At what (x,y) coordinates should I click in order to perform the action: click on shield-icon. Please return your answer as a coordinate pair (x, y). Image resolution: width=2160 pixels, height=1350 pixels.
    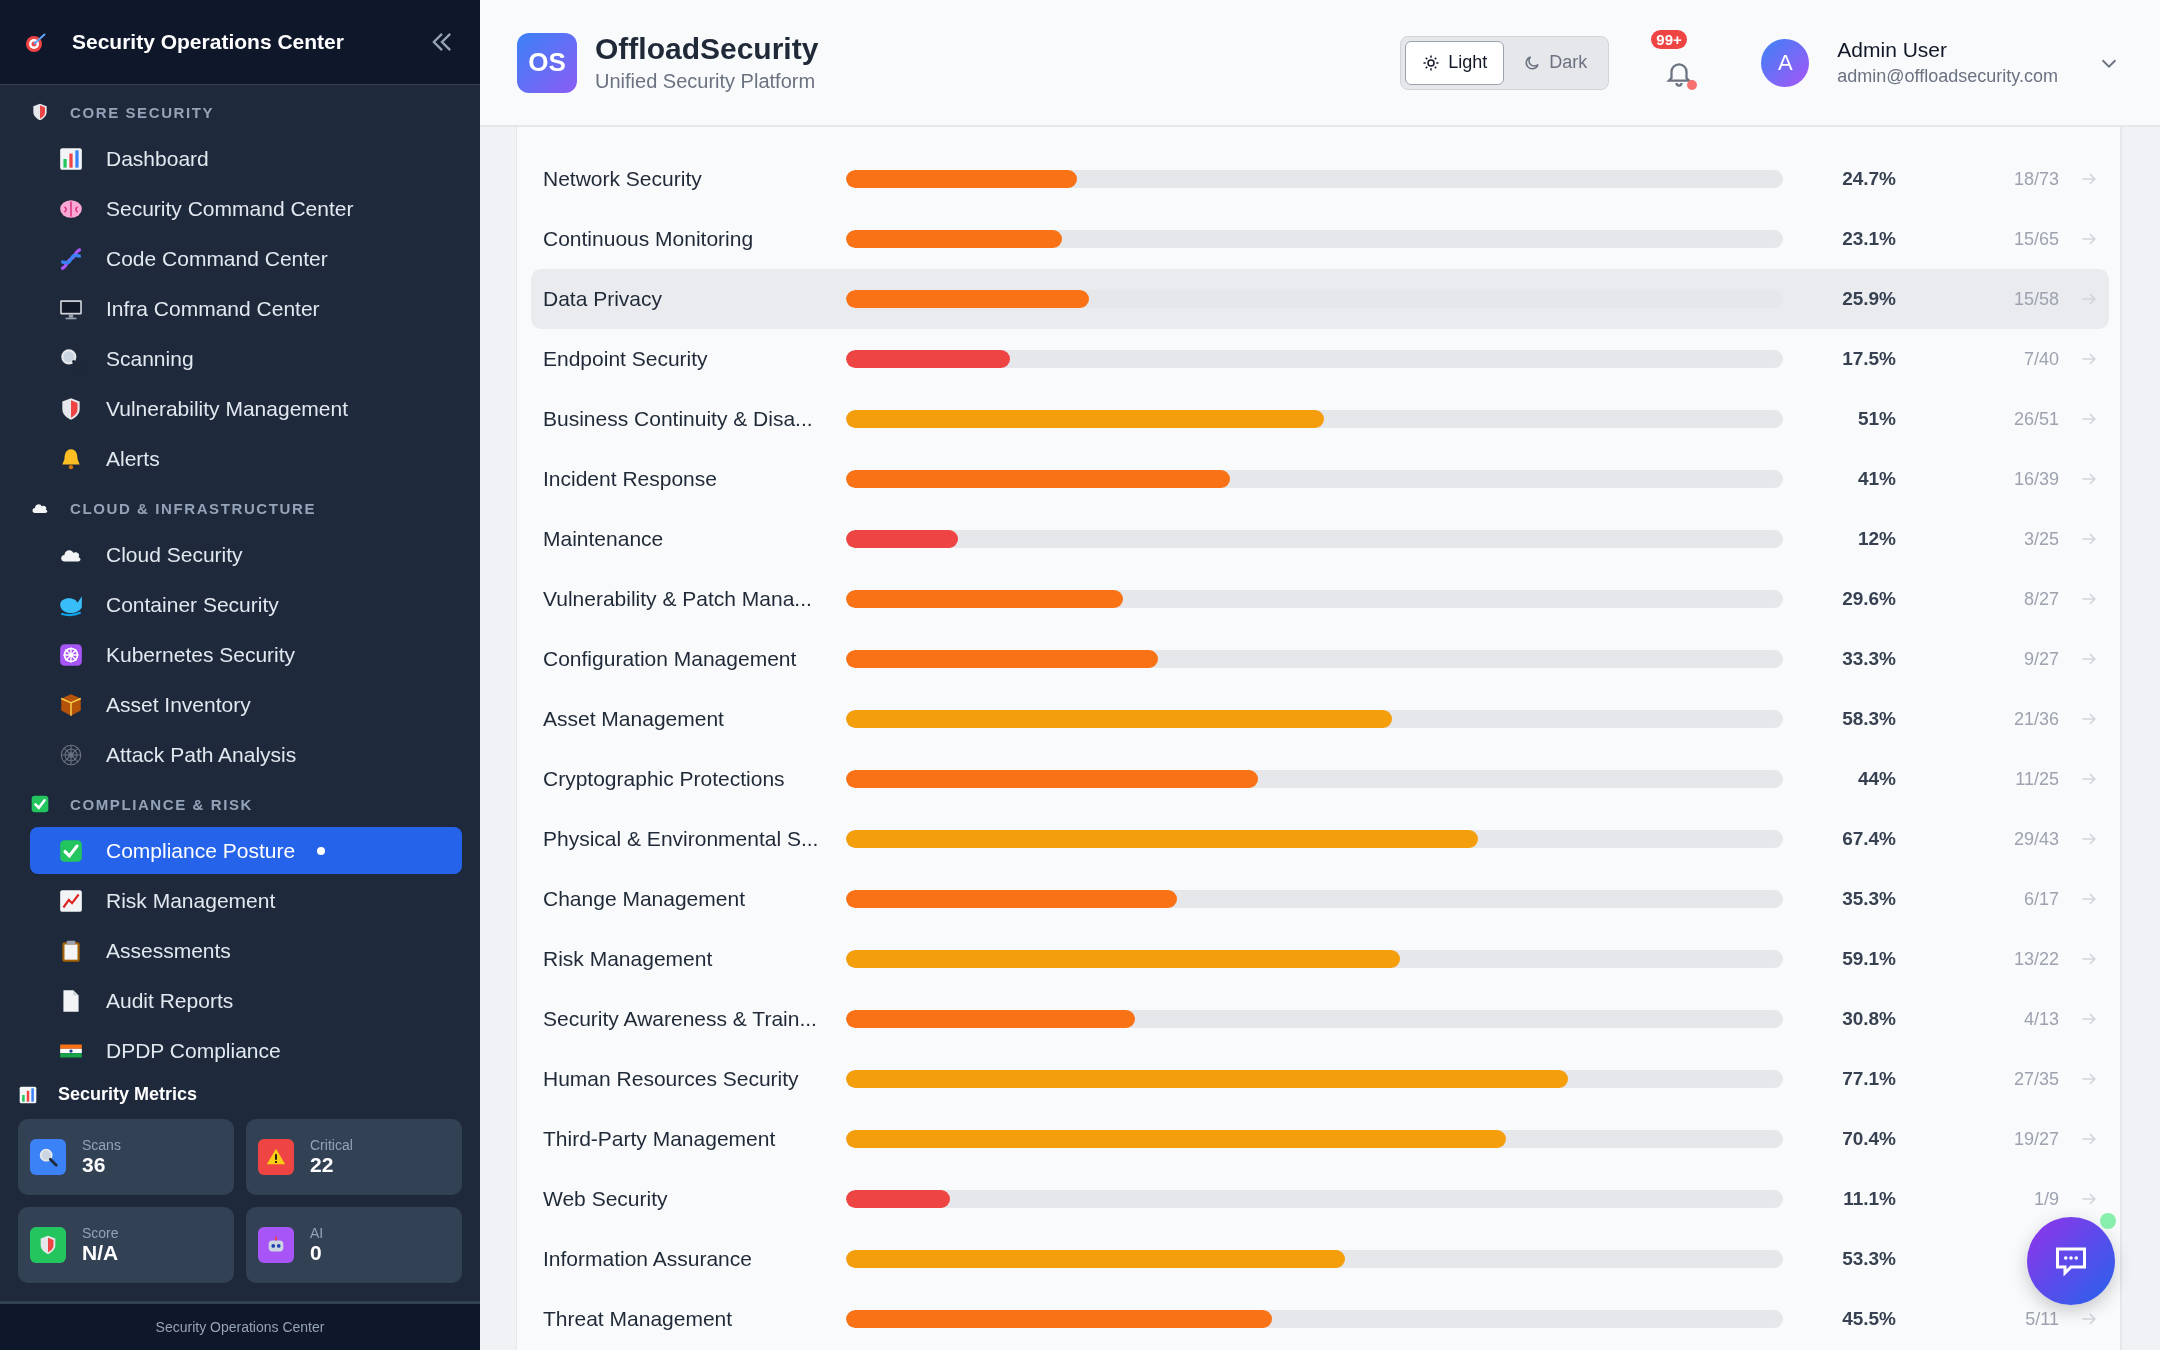
    Looking at the image, I should click on (40, 112).